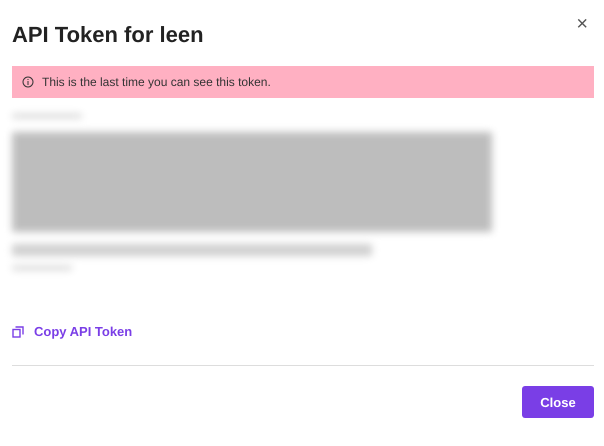  Describe the element at coordinates (28, 82) in the screenshot. I see `info-icon` at that location.